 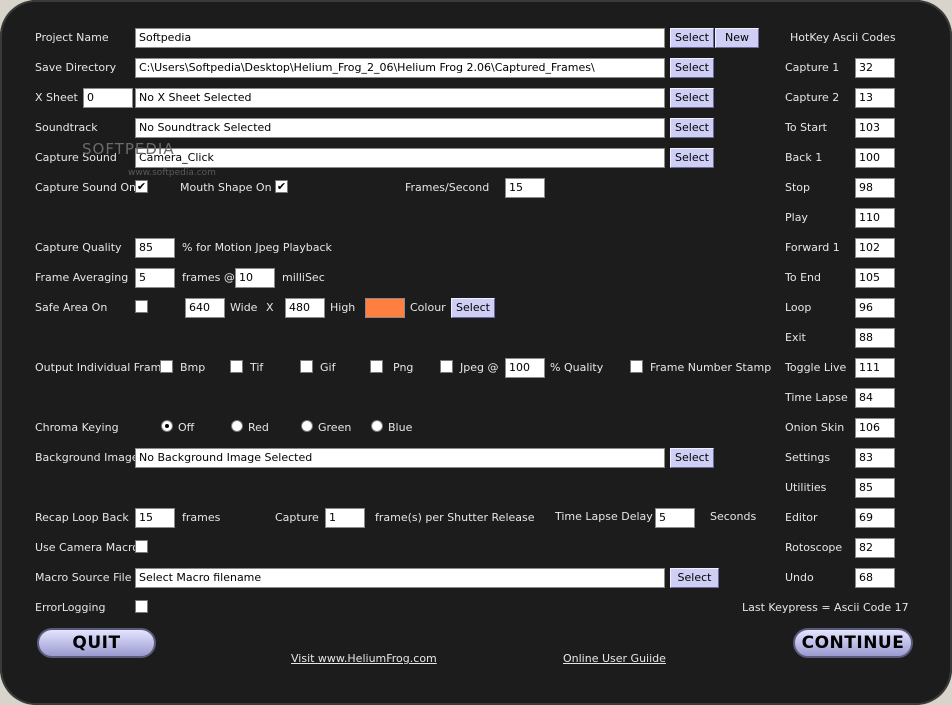 I want to click on hotkey-code-field: 69, so click(x=875, y=518).